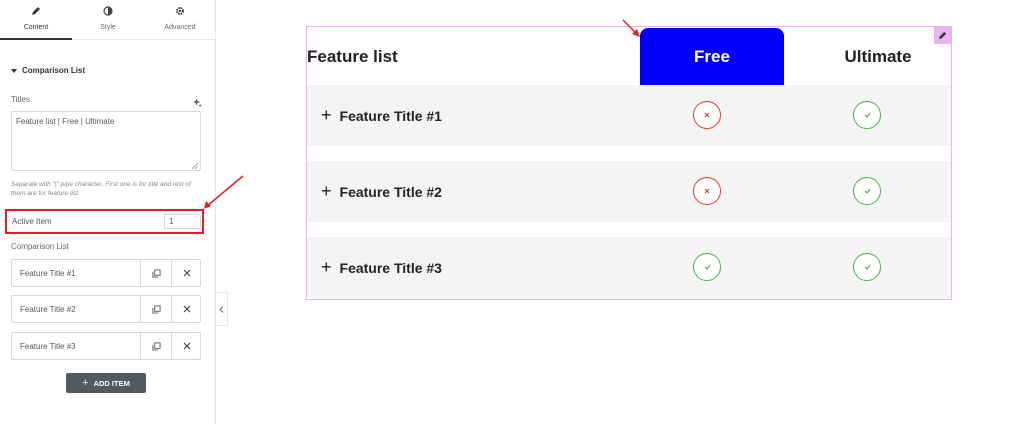  I want to click on repeater-item-title: Feature Title #3, so click(48, 346).